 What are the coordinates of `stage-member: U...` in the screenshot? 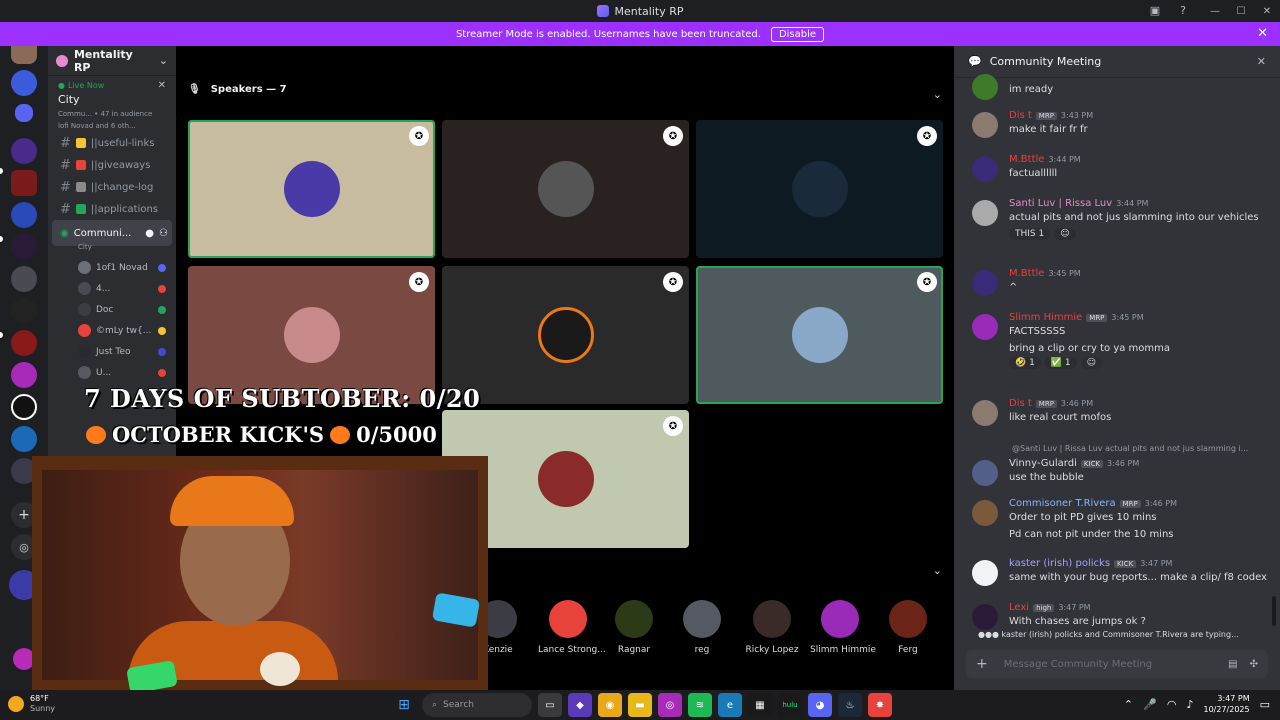 It's located at (112, 372).